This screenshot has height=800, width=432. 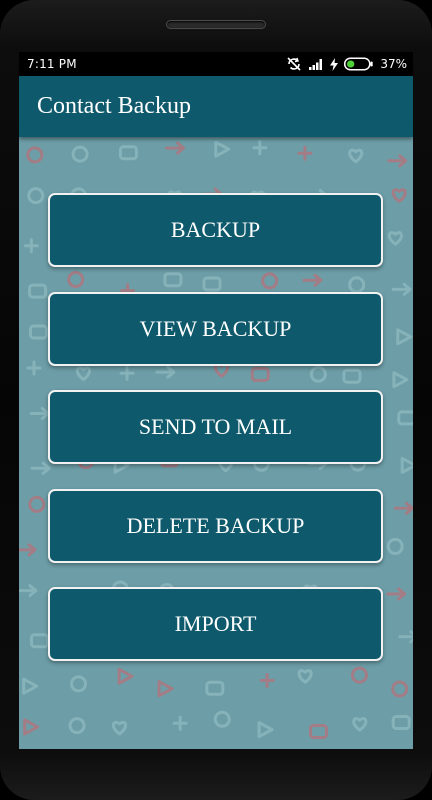 I want to click on battery-percent: 37%, so click(x=393, y=64).